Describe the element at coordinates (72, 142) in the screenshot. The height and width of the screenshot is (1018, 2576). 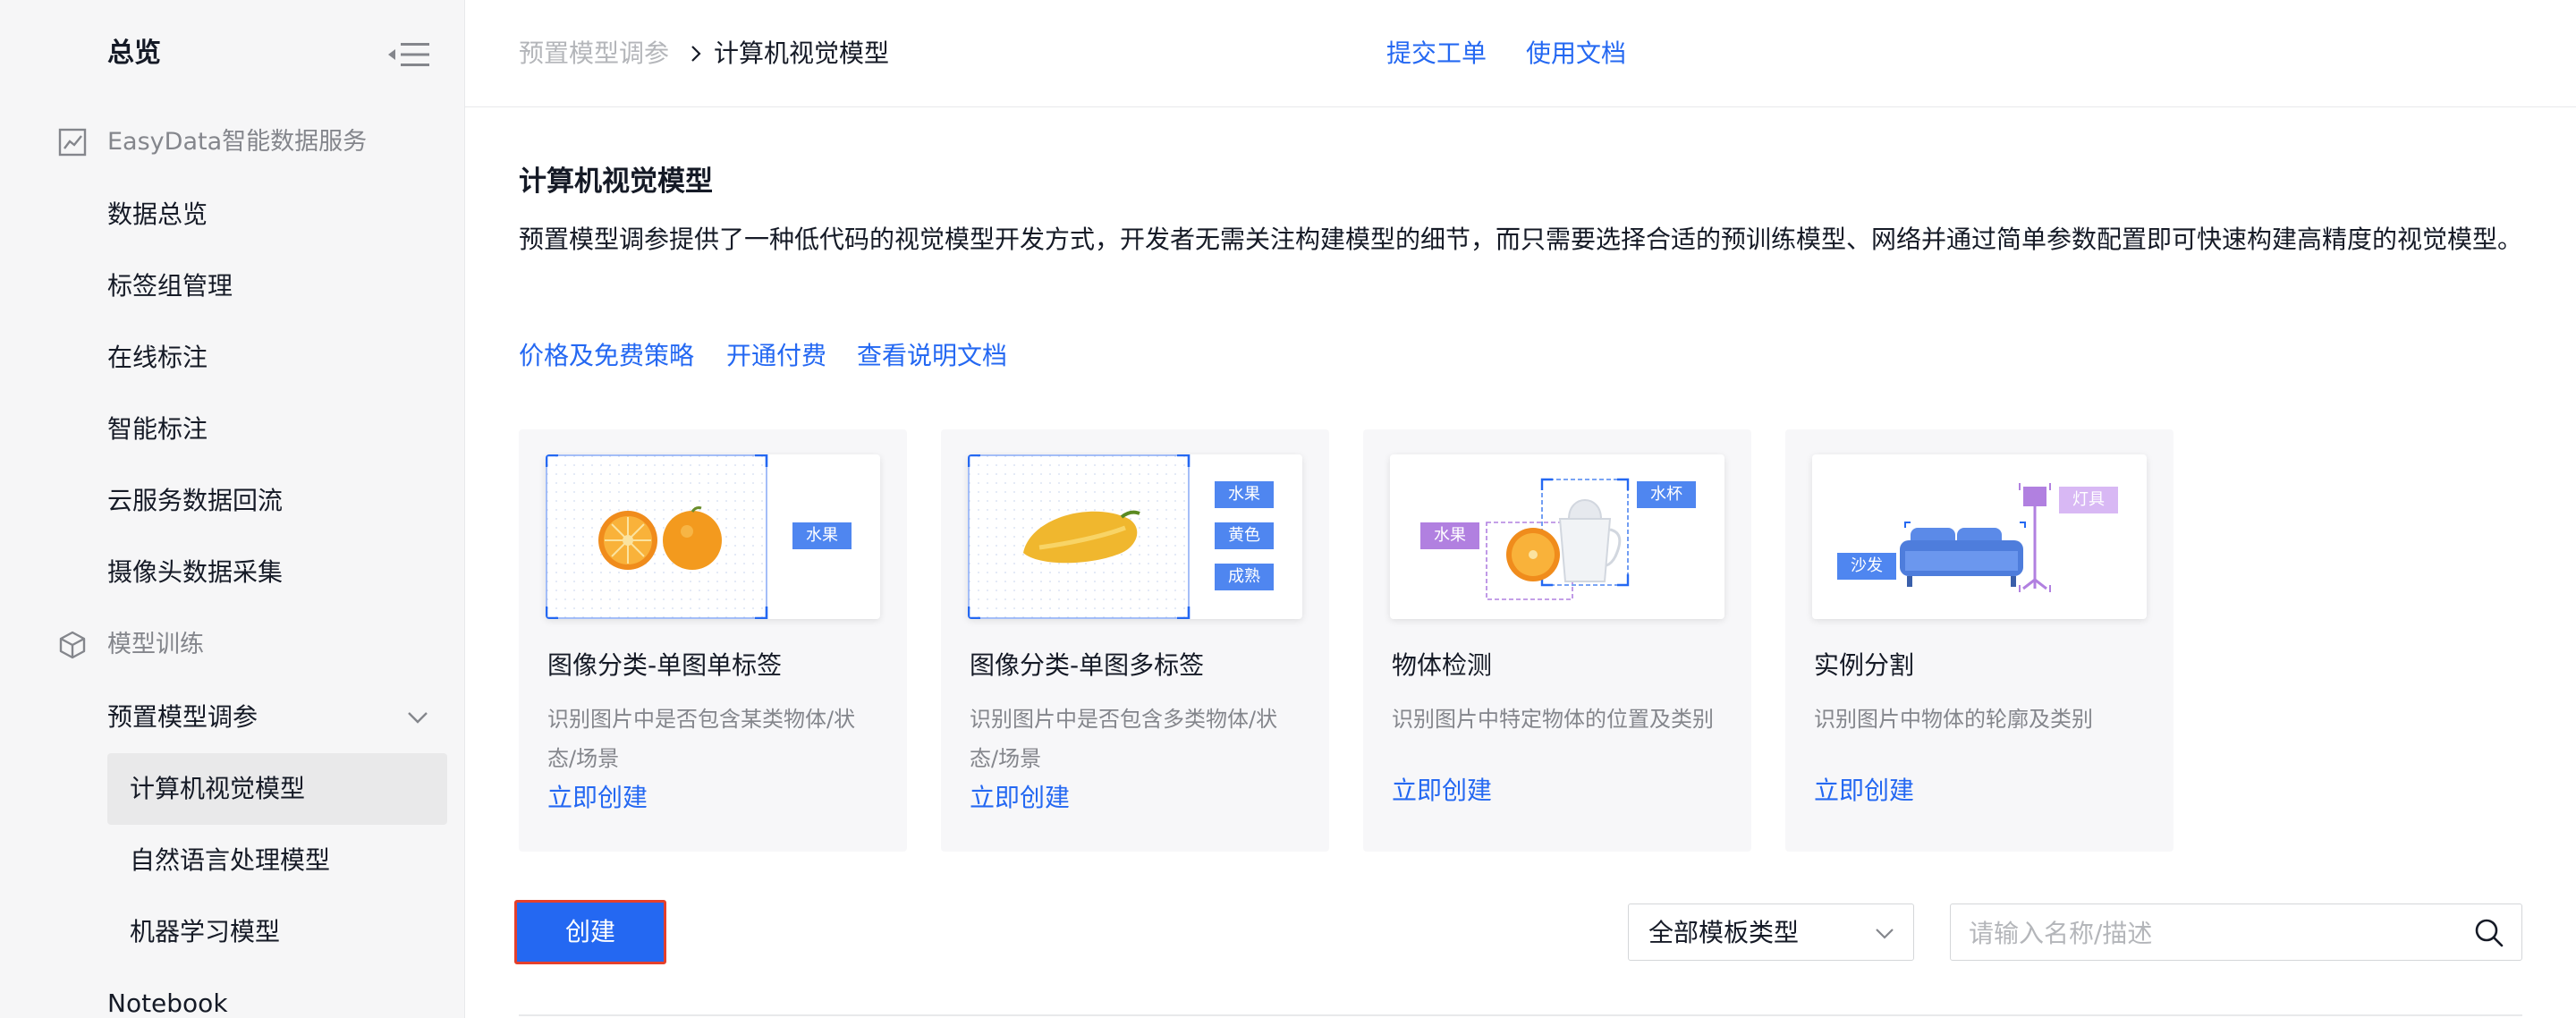
I see `chart-line-icon` at that location.